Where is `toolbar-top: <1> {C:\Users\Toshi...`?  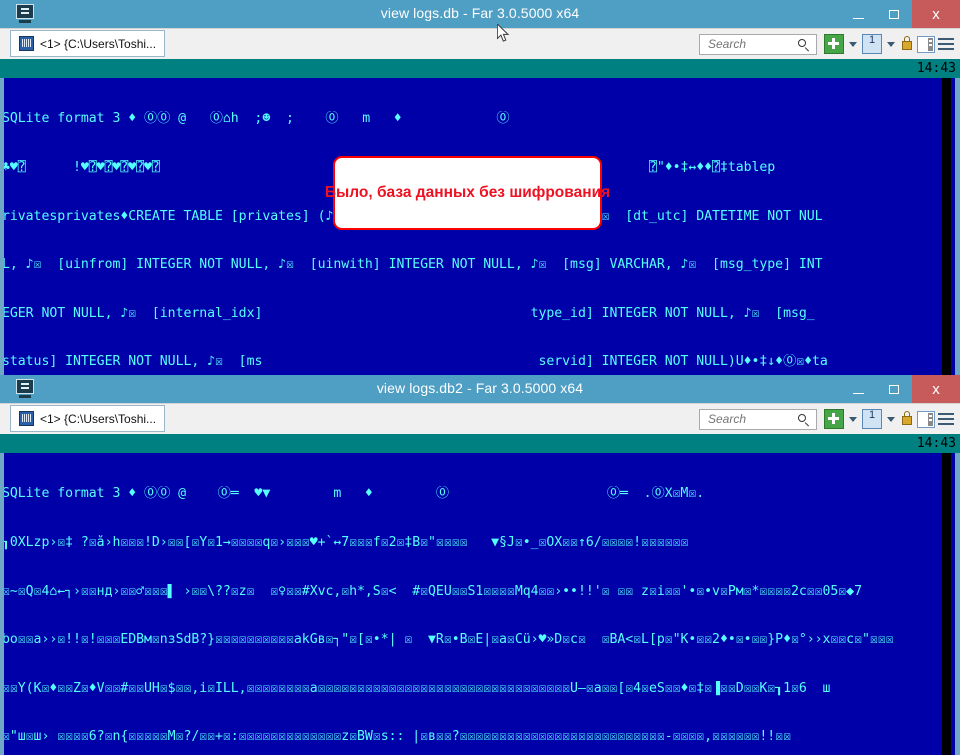
toolbar-top: <1> {C:\Users\Toshi... is located at coordinates (480, 43).